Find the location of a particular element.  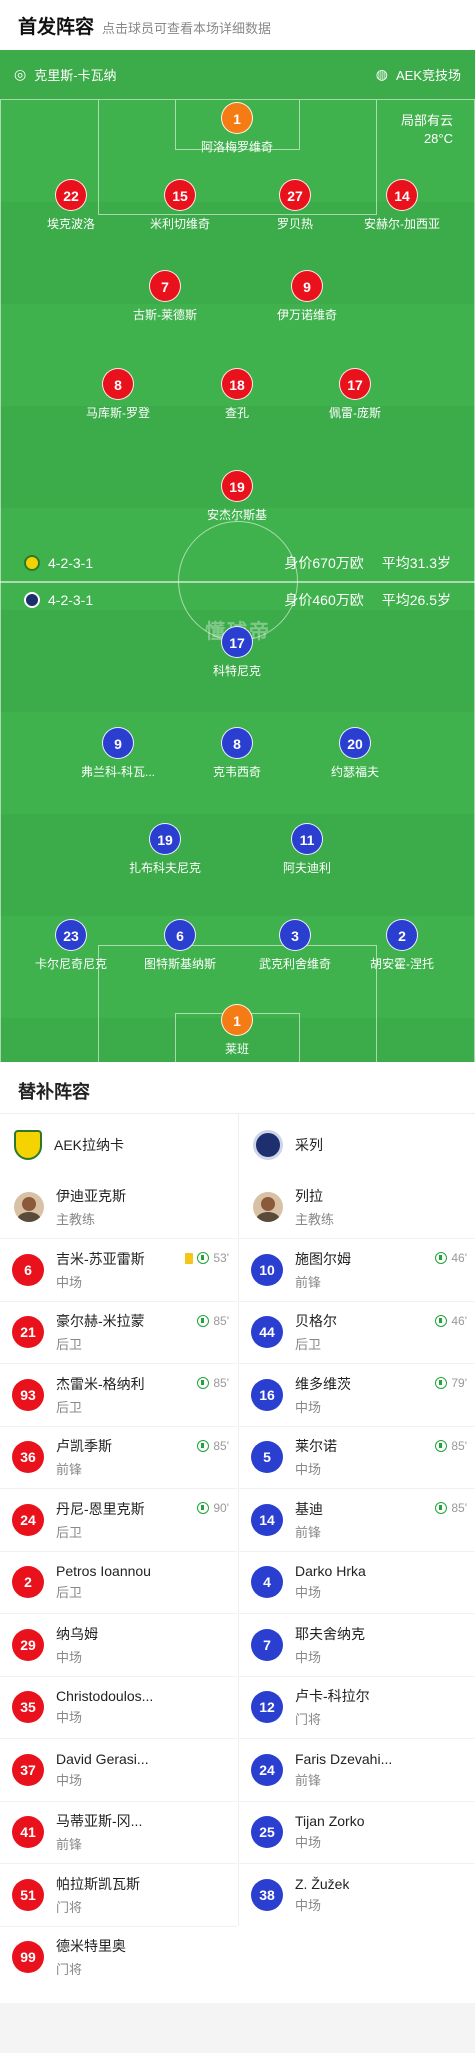

sub-on-minute: 53' is located at coordinates (221, 1258).